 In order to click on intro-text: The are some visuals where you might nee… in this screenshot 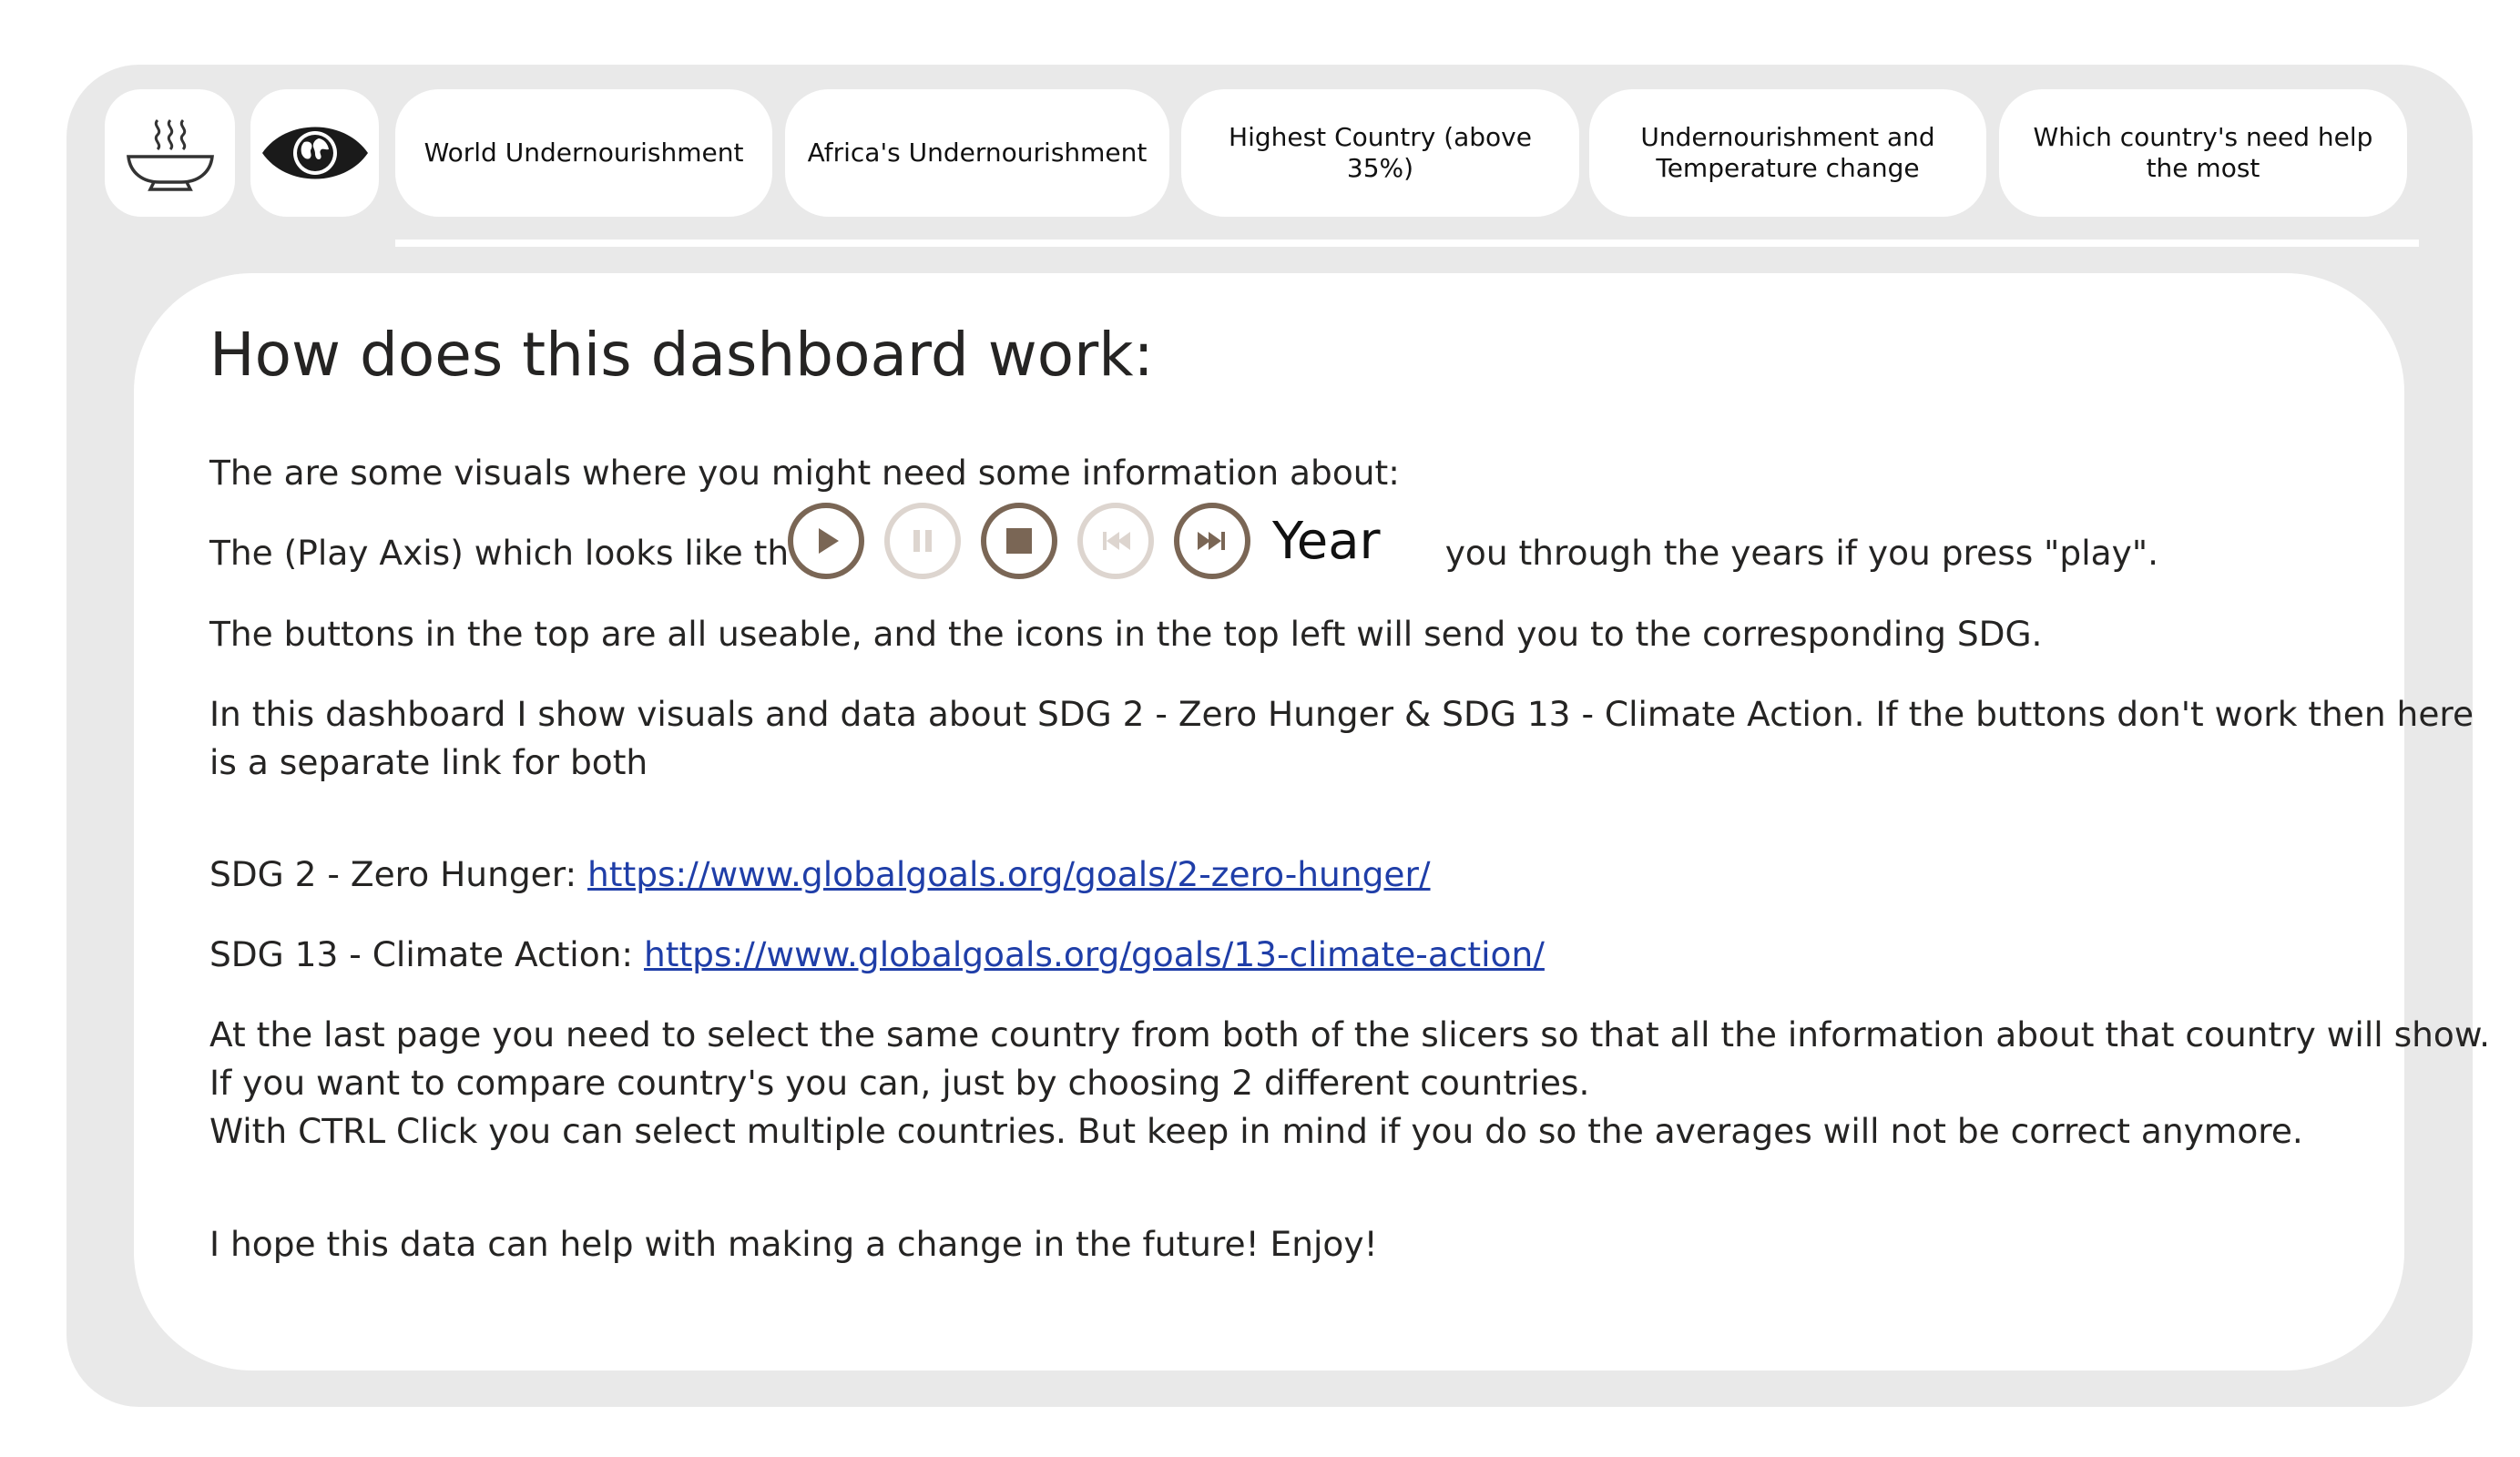, I will do `click(804, 473)`.